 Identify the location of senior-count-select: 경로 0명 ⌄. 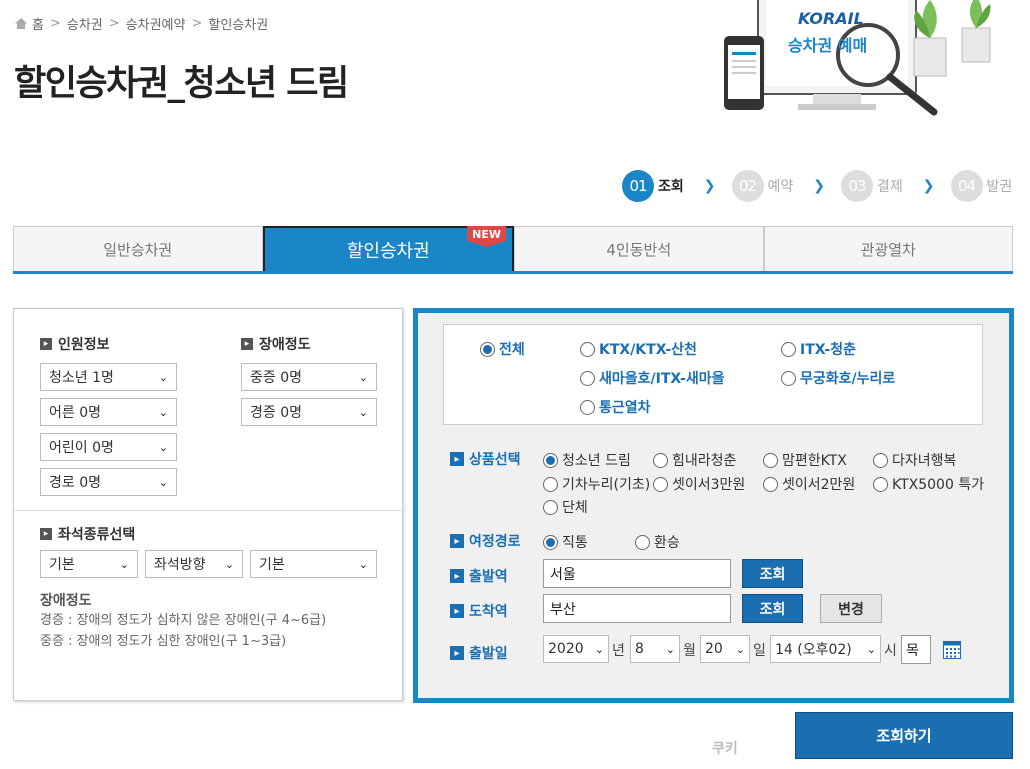
(108, 482).